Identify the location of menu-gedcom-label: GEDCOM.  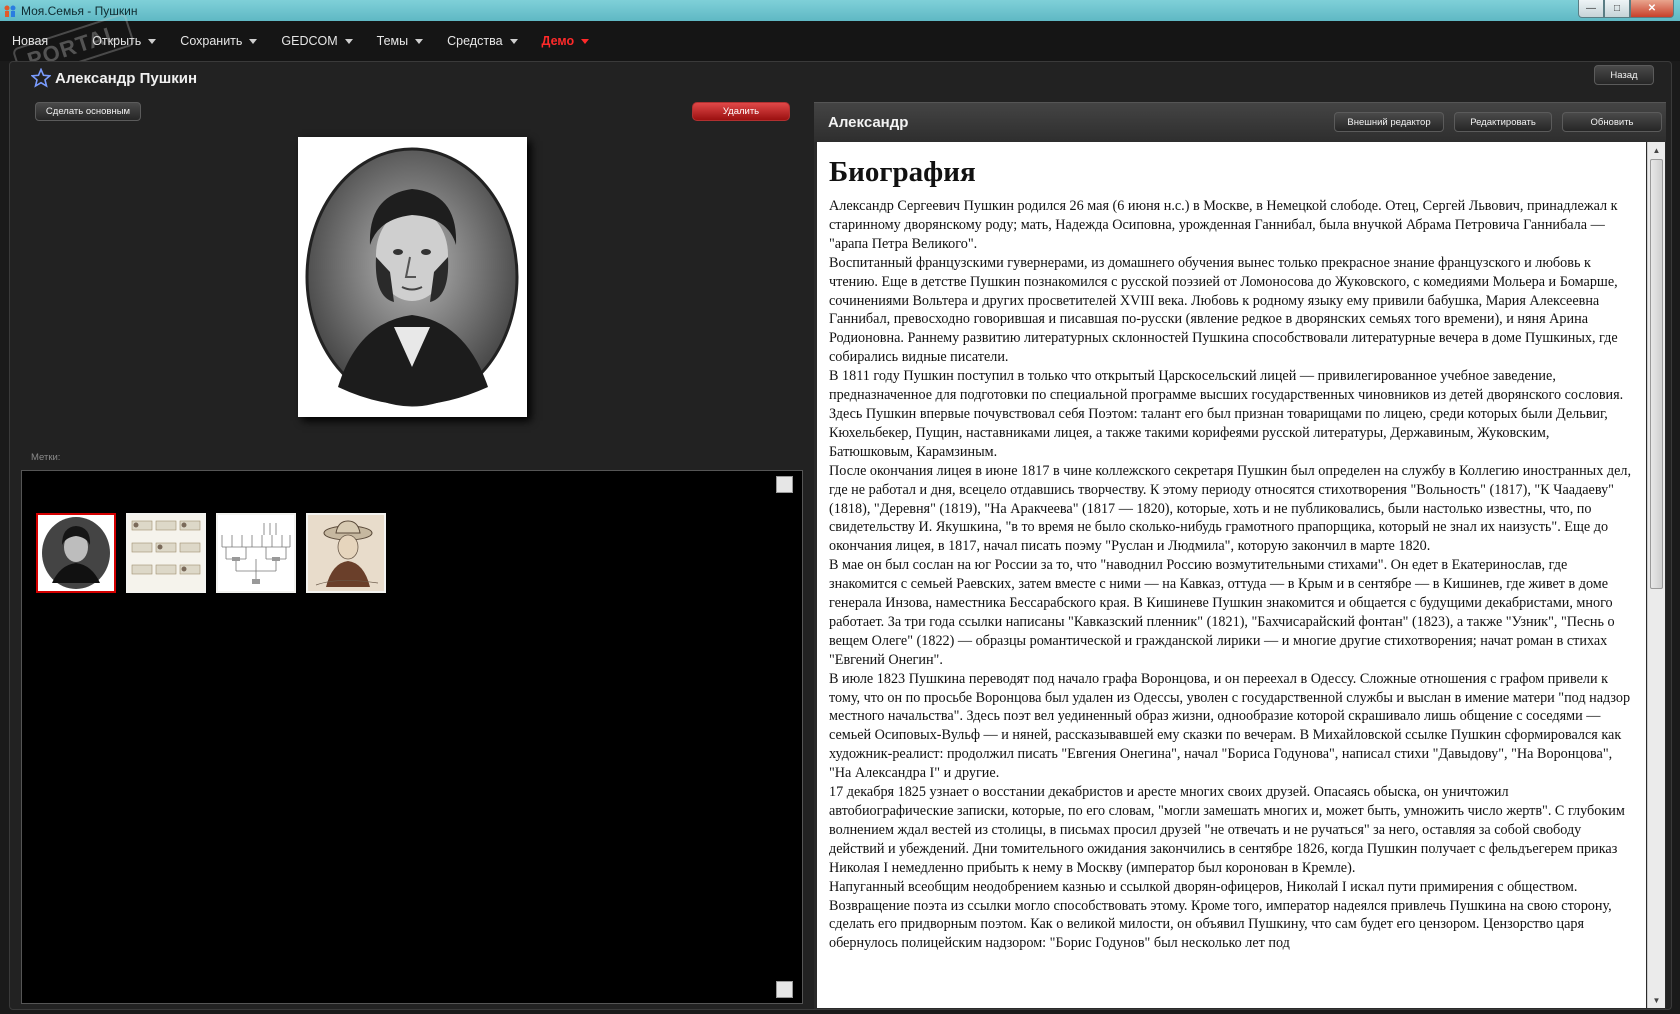
(309, 41).